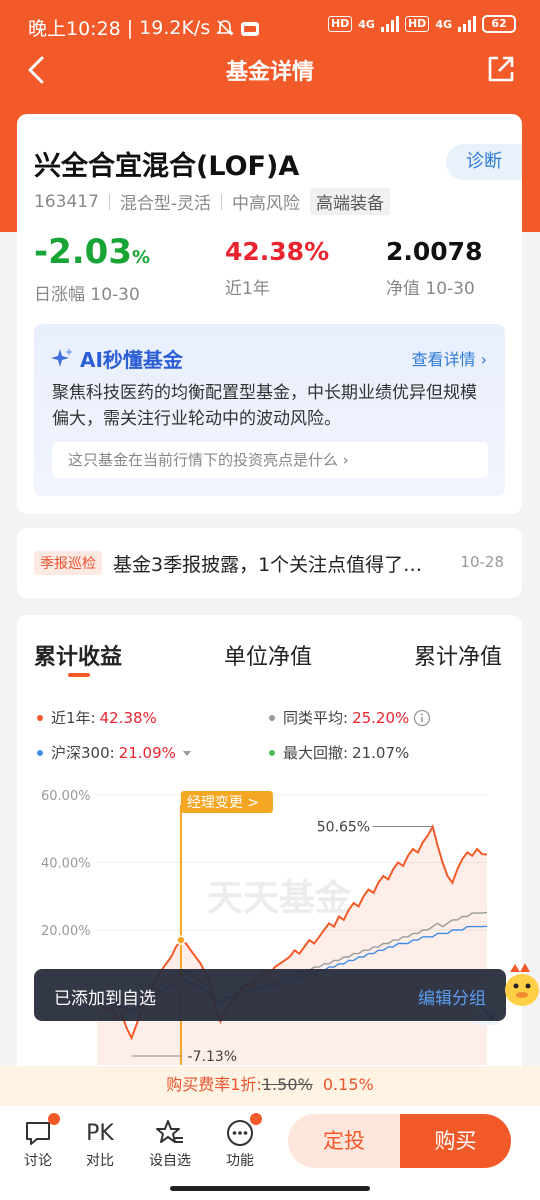 The height and width of the screenshot is (1200, 540). I want to click on nav-stat: 2.0078 净值 10-30, so click(434, 265).